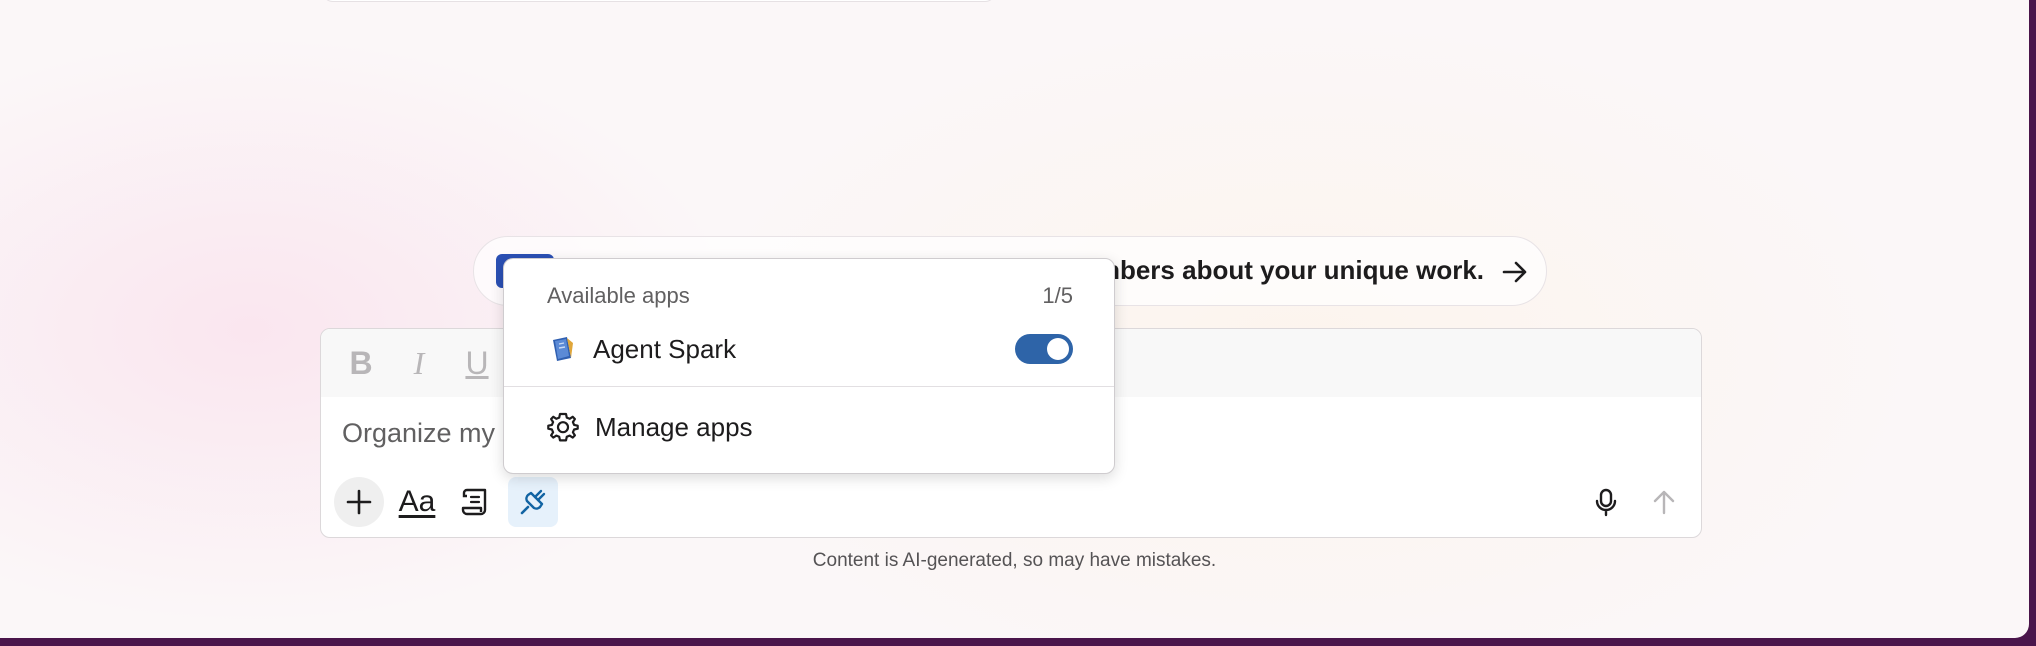 The image size is (2036, 646). What do you see at coordinates (361, 363) in the screenshot?
I see `bold-button: B` at bounding box center [361, 363].